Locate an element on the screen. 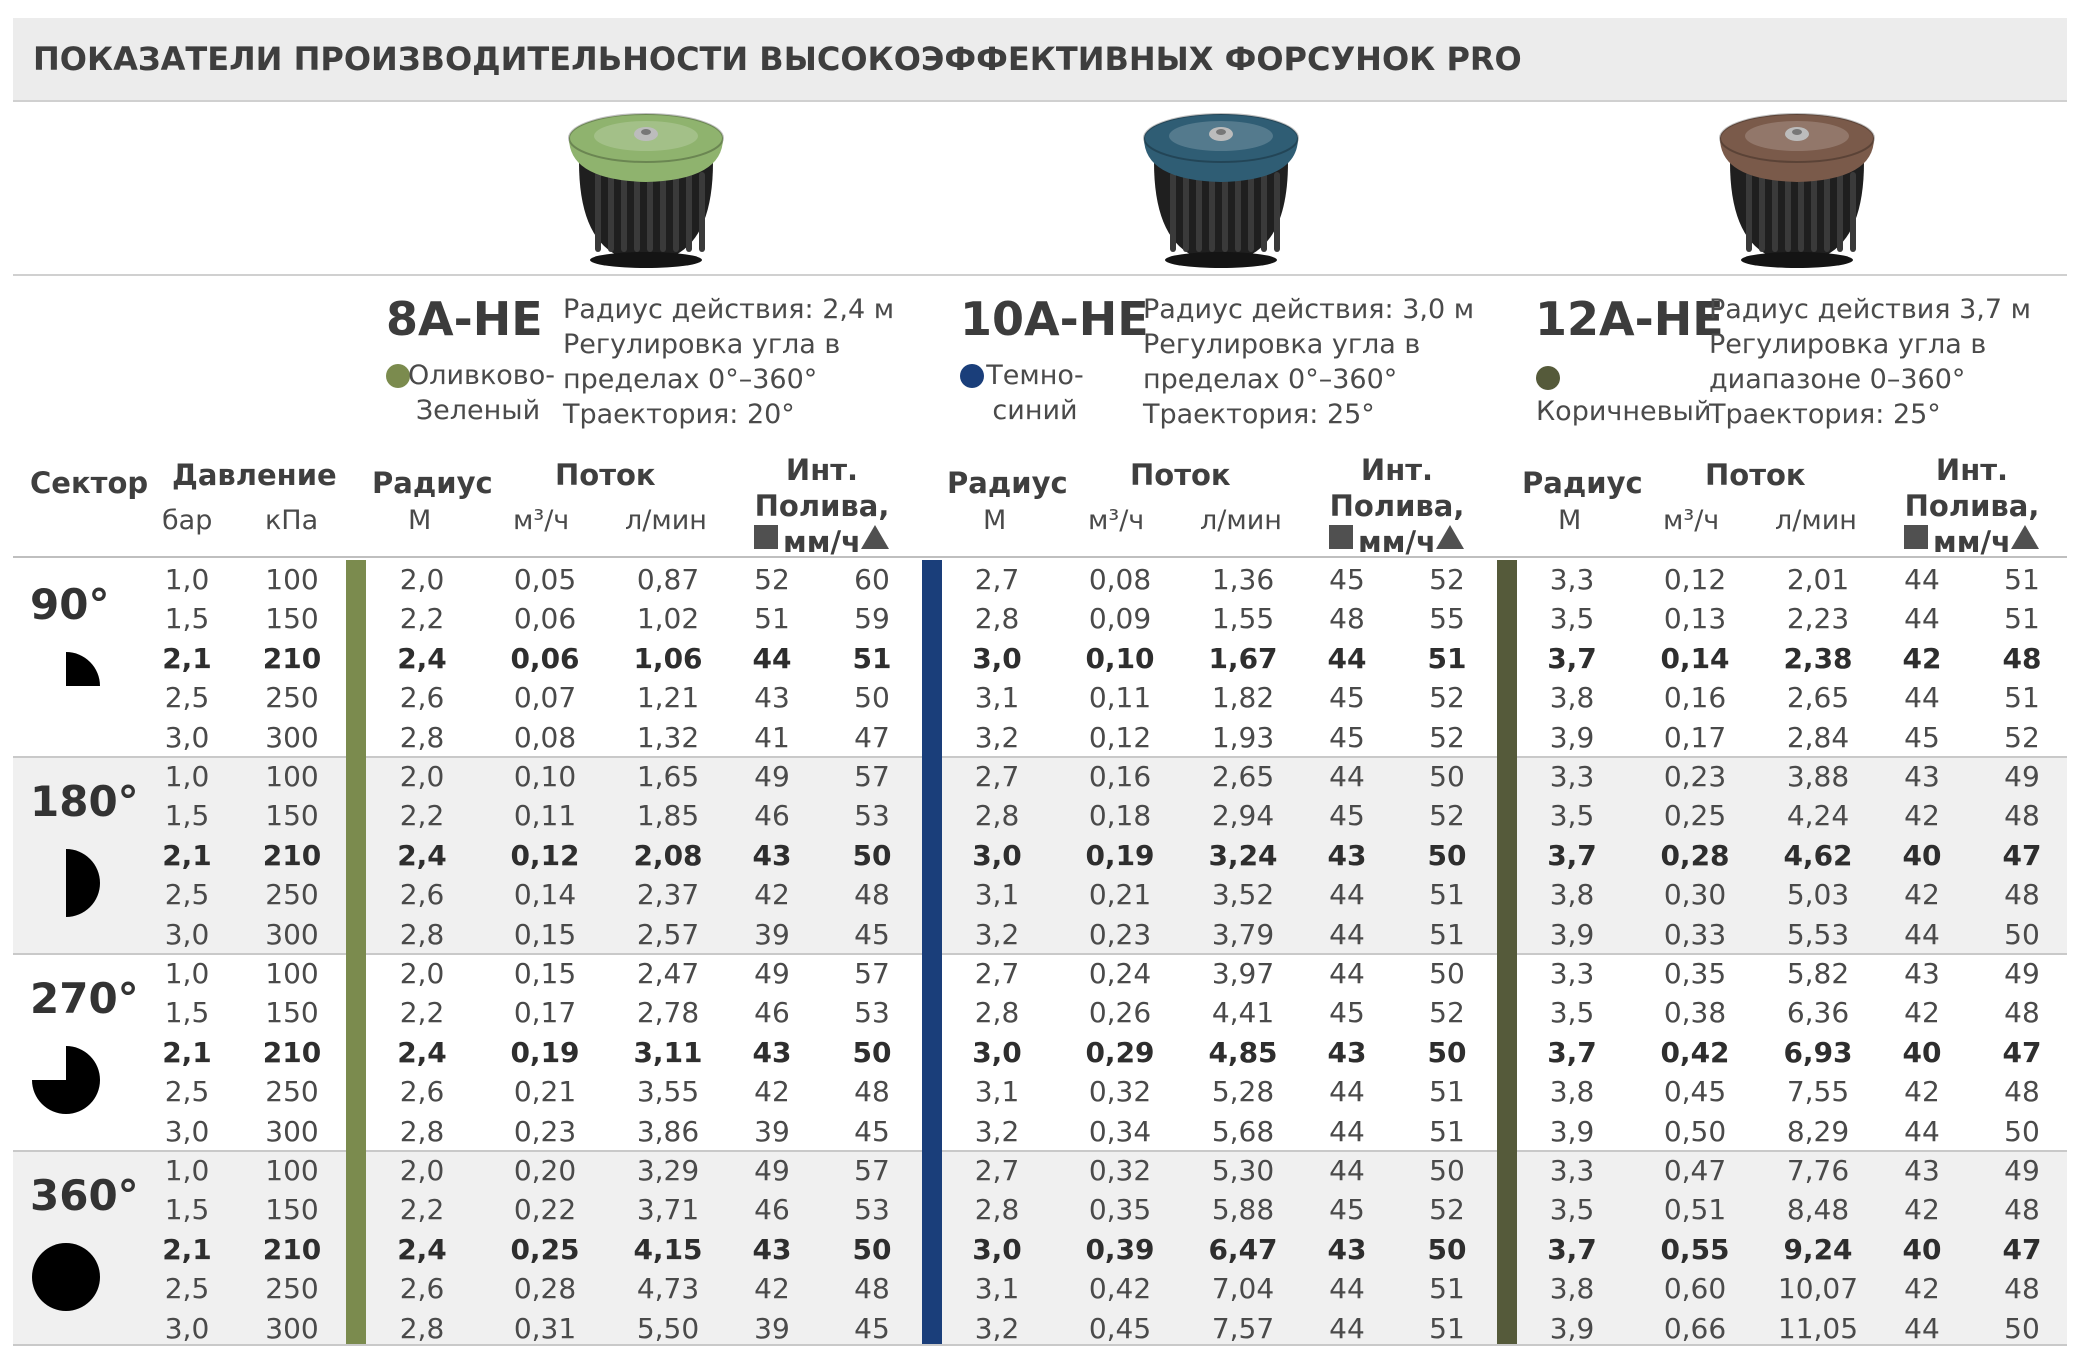 Image resolution: width=2078 pixels, height=1356 pixels. table-cell: 7,55 is located at coordinates (1818, 1092).